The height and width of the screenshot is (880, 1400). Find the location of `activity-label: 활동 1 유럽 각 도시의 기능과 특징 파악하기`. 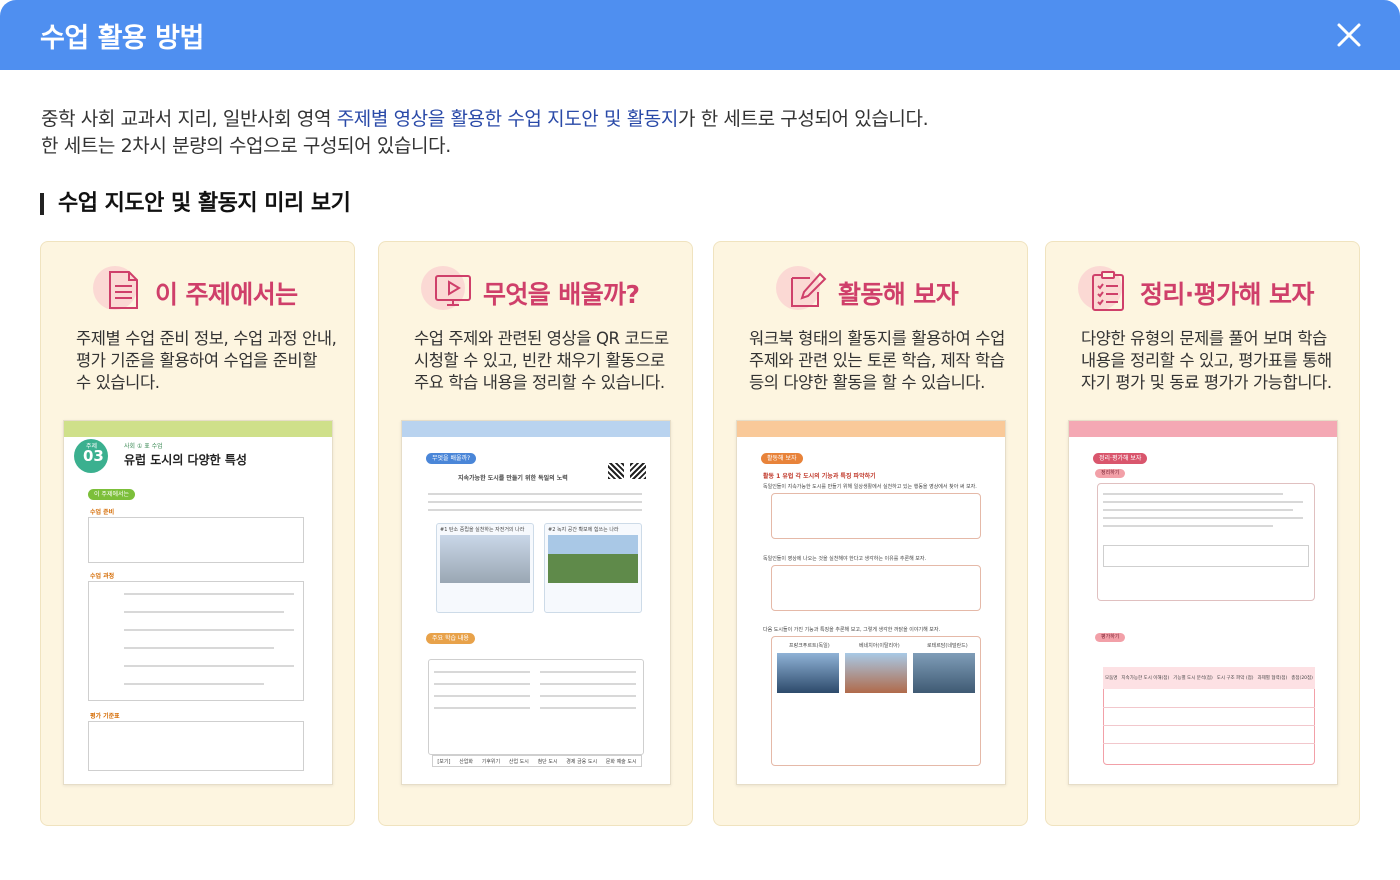

activity-label: 활동 1 유럽 각 도시의 기능과 특징 파악하기 is located at coordinates (819, 476).